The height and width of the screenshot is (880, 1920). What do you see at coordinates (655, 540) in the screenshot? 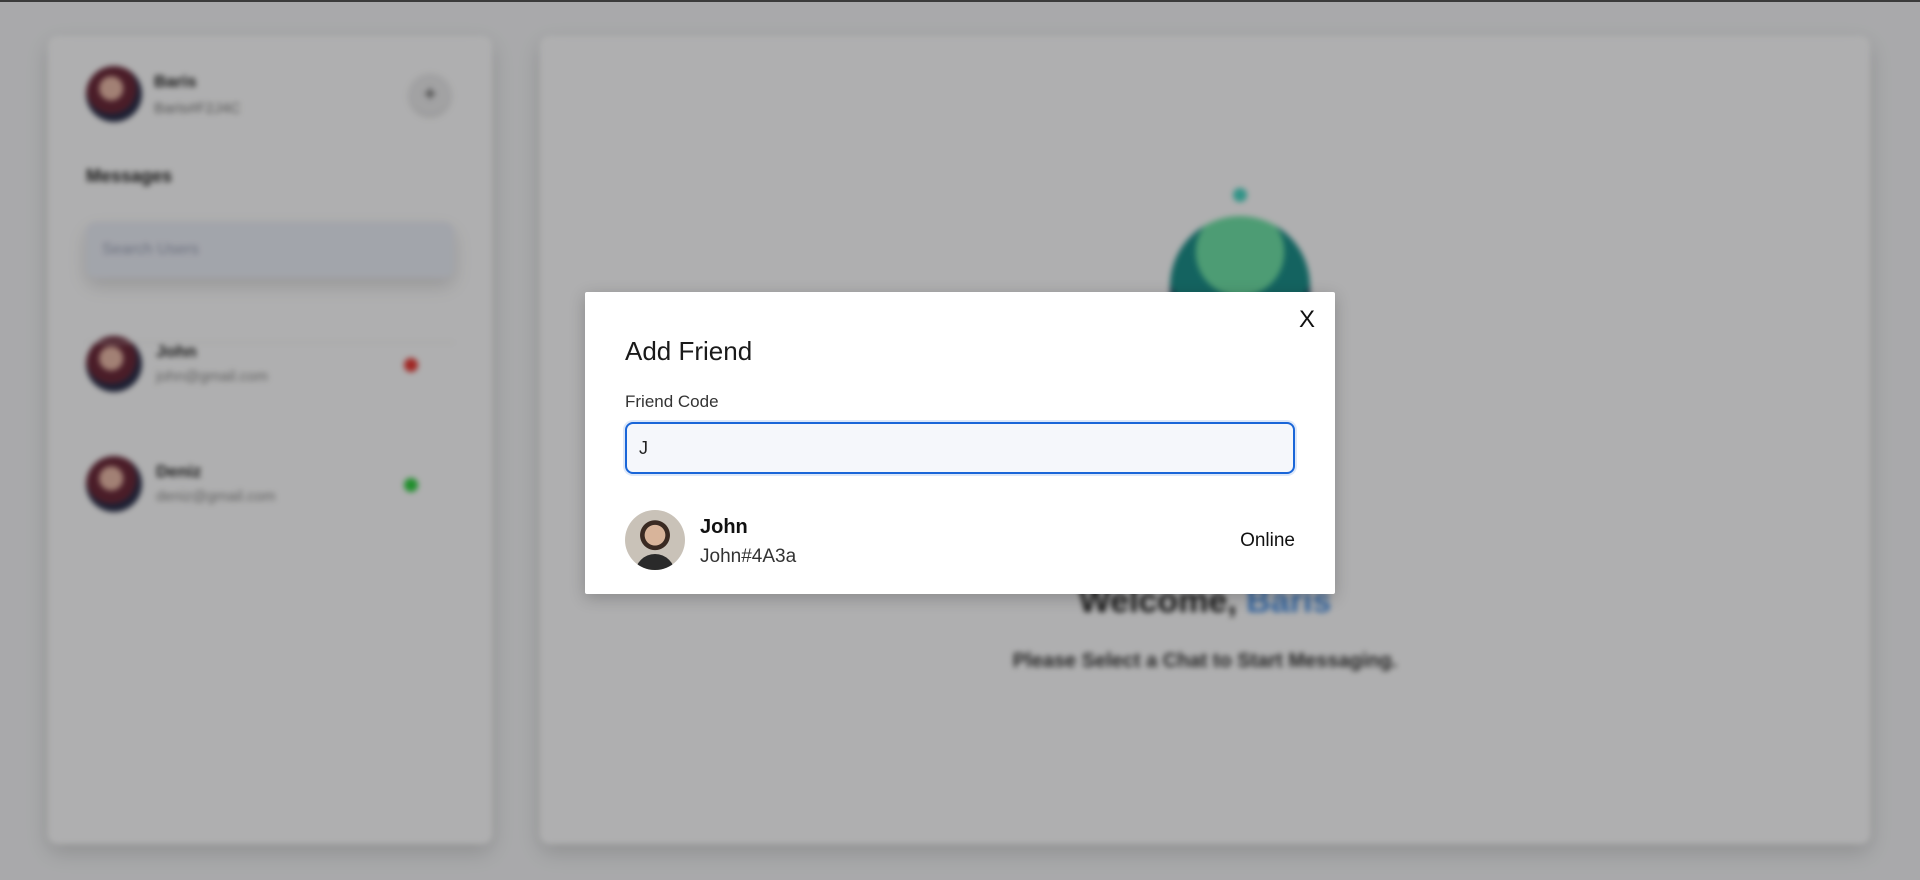
I see `avatar` at bounding box center [655, 540].